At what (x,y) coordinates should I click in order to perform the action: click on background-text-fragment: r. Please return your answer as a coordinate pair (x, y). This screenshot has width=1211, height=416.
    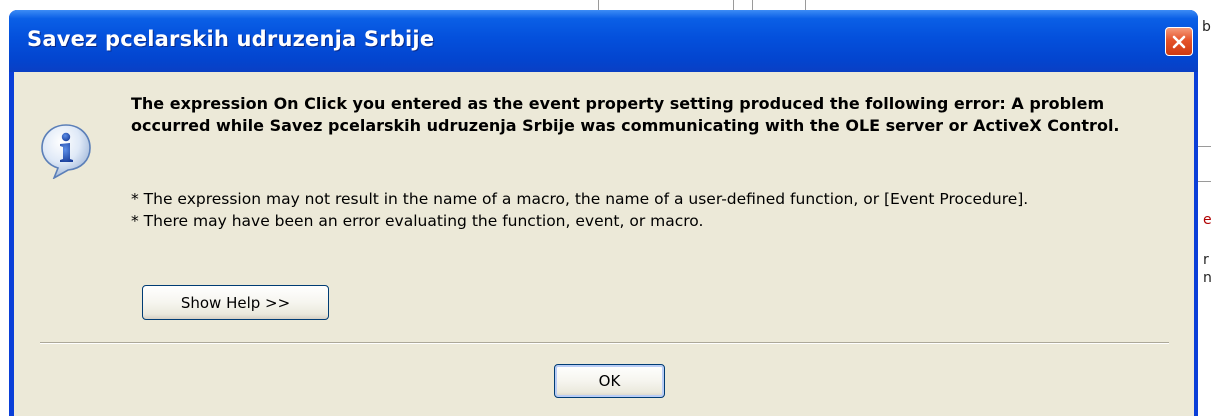
    Looking at the image, I should click on (1206, 260).